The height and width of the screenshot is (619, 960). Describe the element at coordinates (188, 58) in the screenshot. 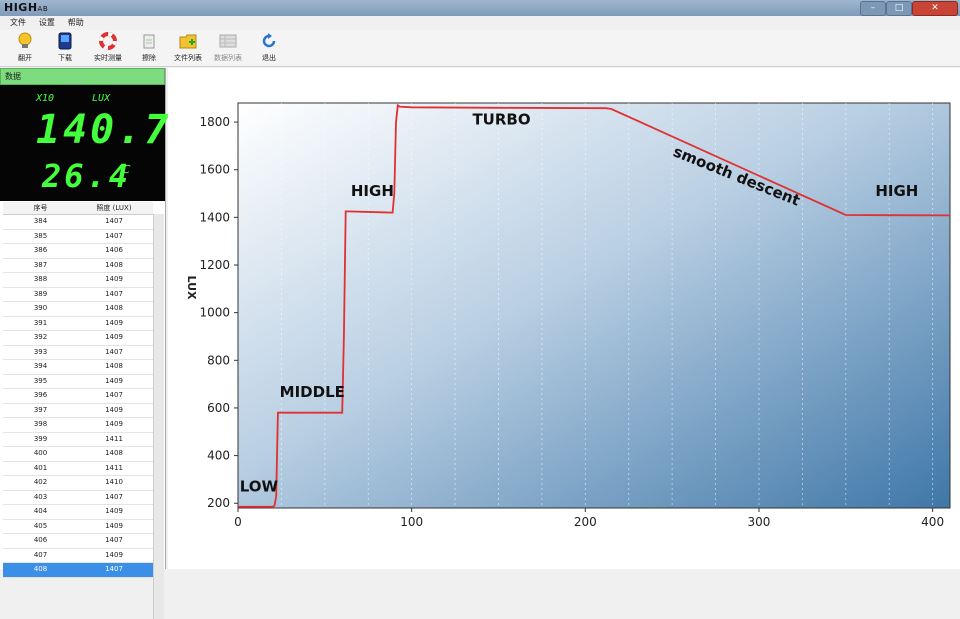

I see `file-list-label: 文件列表` at that location.